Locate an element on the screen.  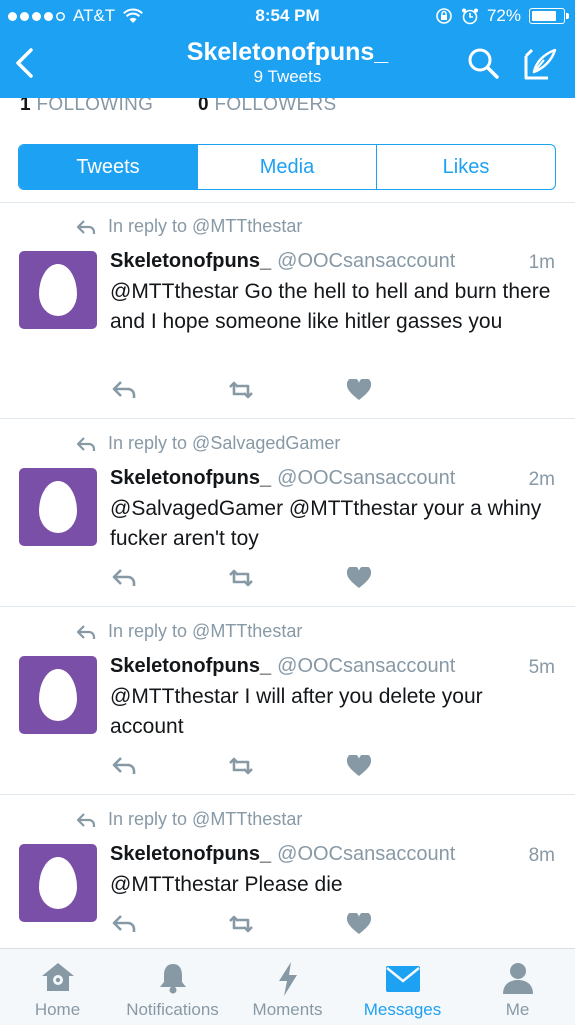
tab-home: Home is located at coordinates (57, 987).